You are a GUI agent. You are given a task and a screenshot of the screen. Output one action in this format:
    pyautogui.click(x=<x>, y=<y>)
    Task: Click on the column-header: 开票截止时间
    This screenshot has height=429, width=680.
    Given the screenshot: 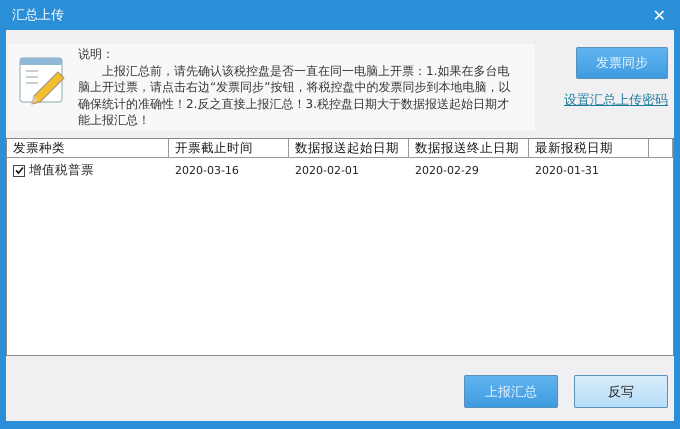 What is the action you would take?
    pyautogui.click(x=229, y=148)
    